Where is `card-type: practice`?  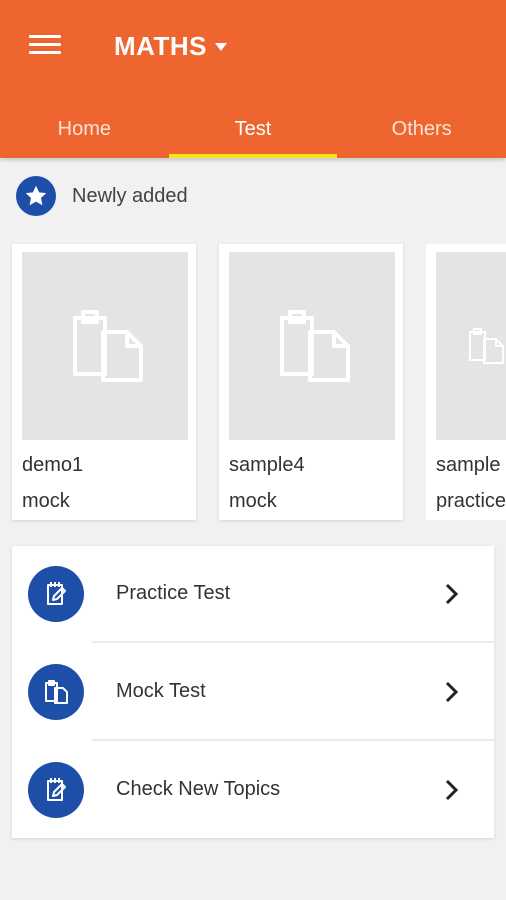
card-type: practice is located at coordinates (471, 501).